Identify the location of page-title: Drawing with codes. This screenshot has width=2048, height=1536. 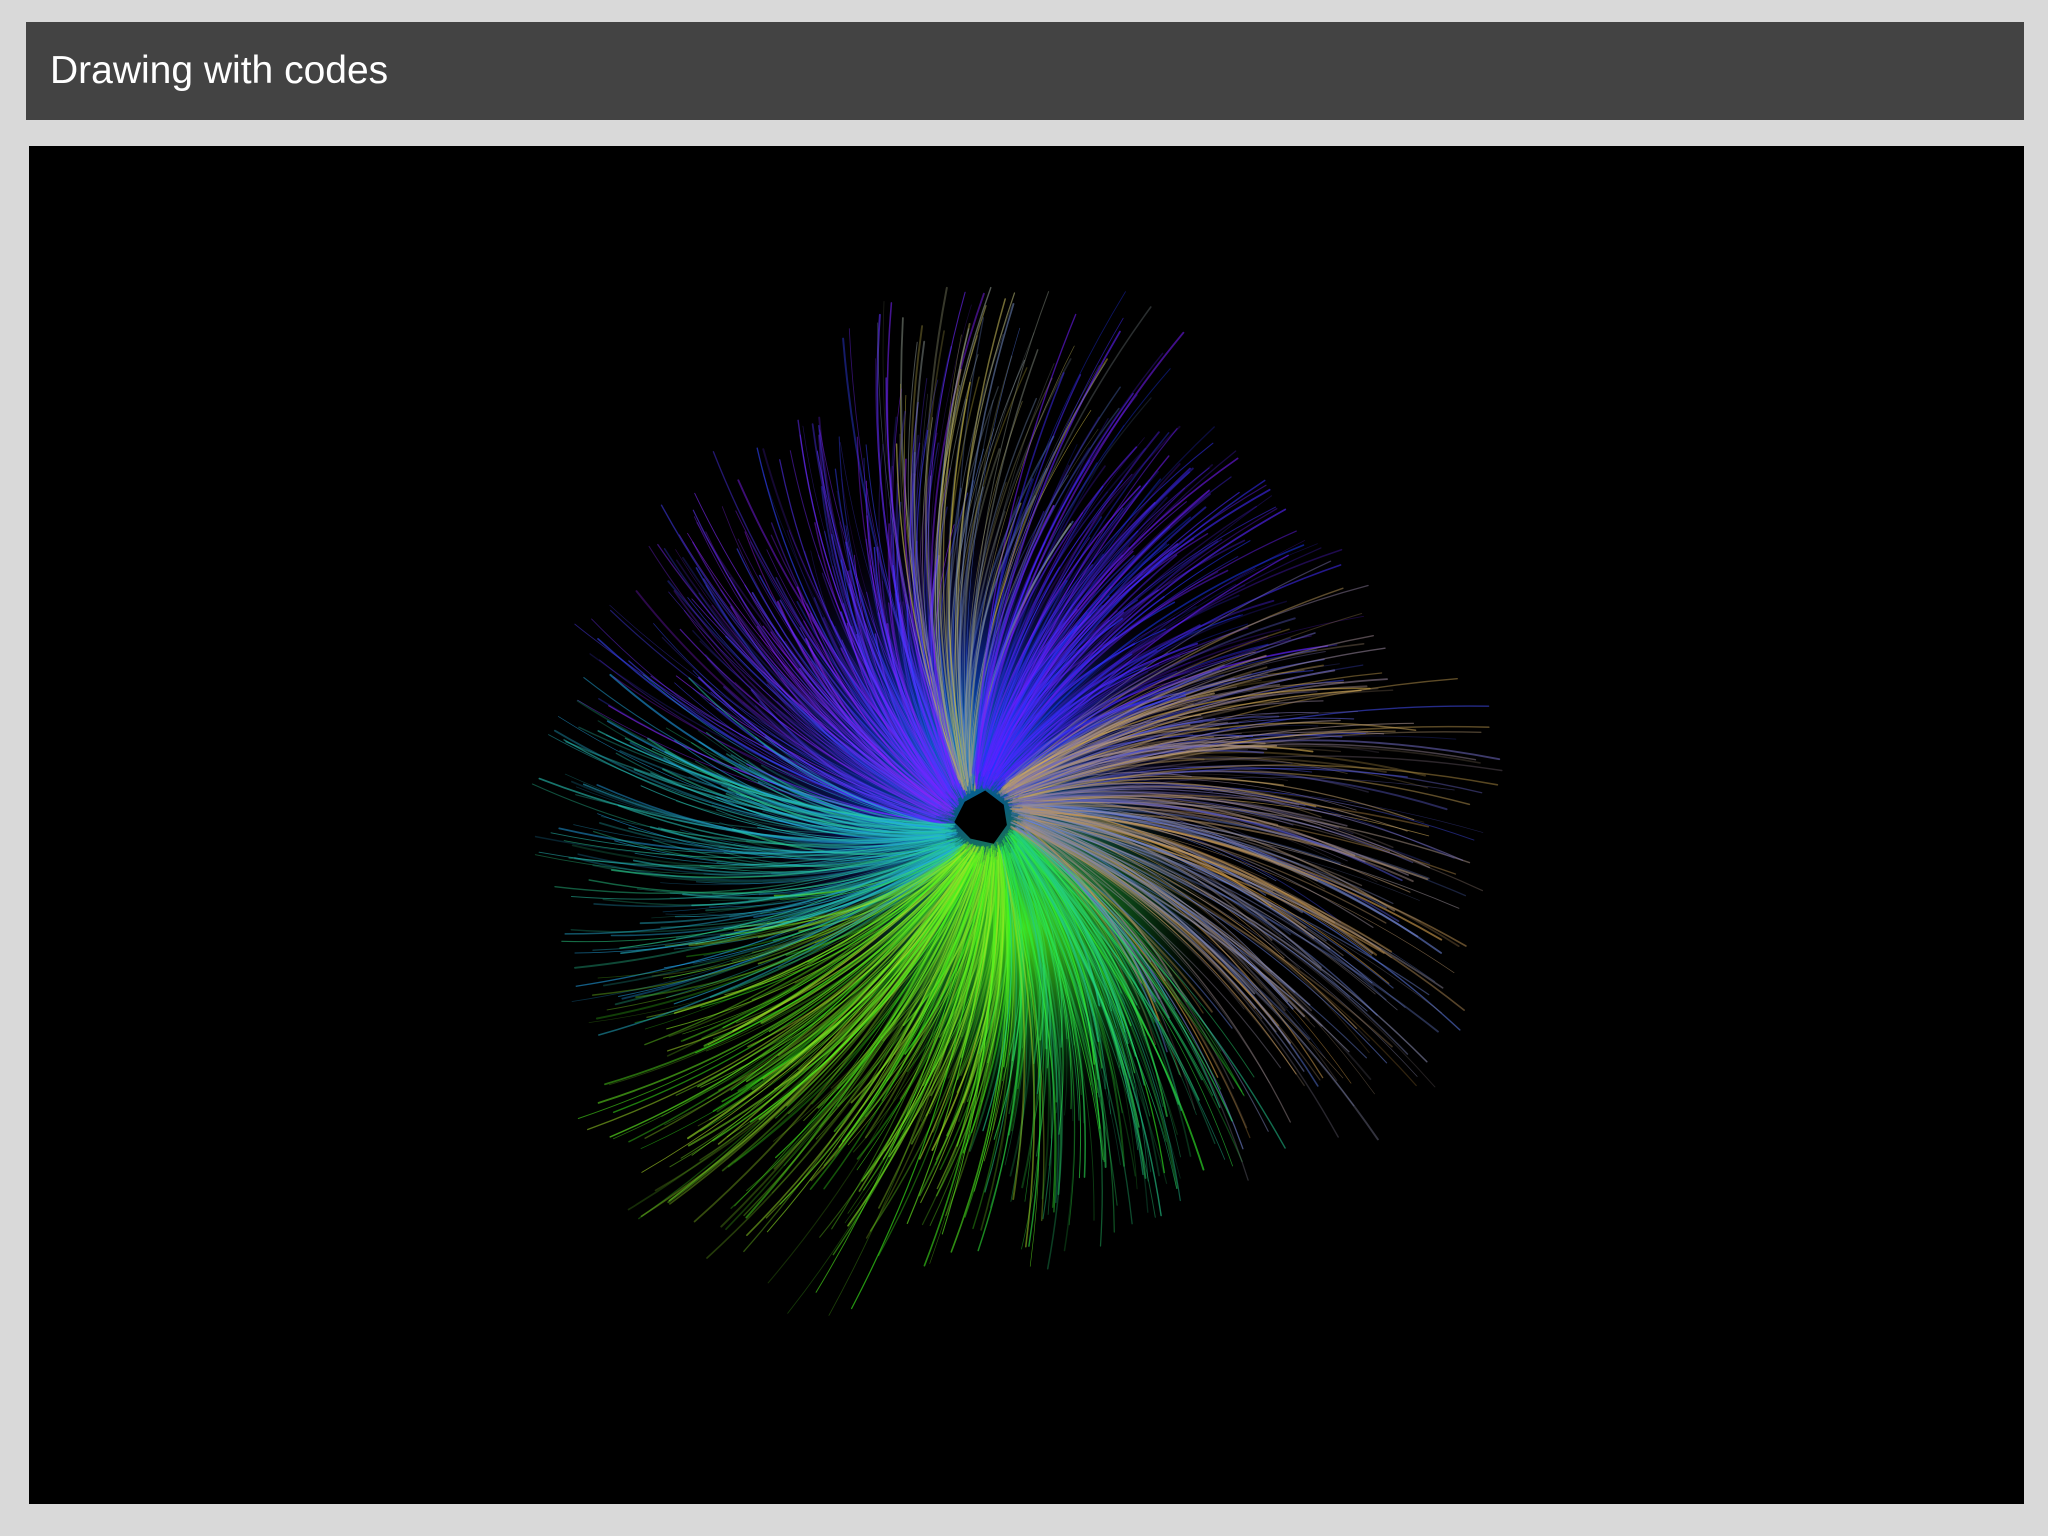
(219, 70).